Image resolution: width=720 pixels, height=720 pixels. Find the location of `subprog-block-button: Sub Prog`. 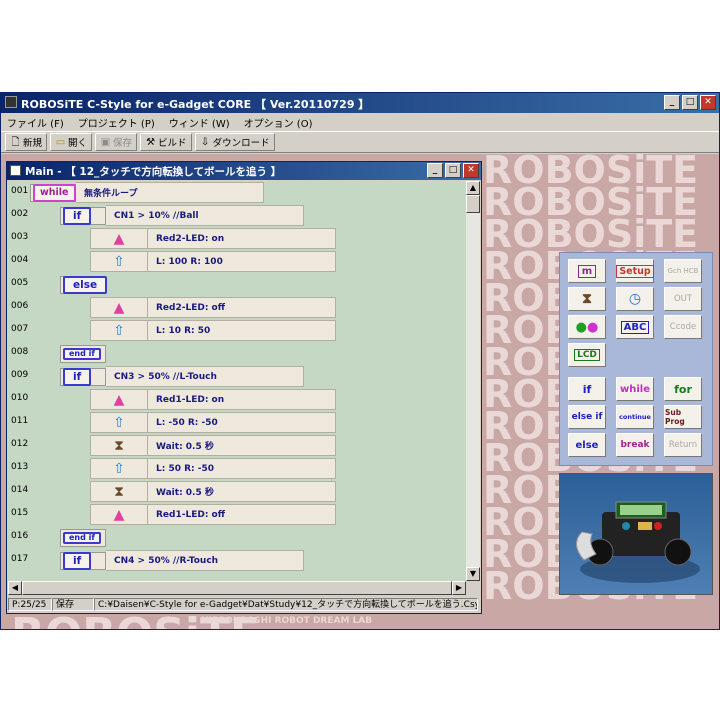

subprog-block-button: Sub Prog is located at coordinates (683, 417).